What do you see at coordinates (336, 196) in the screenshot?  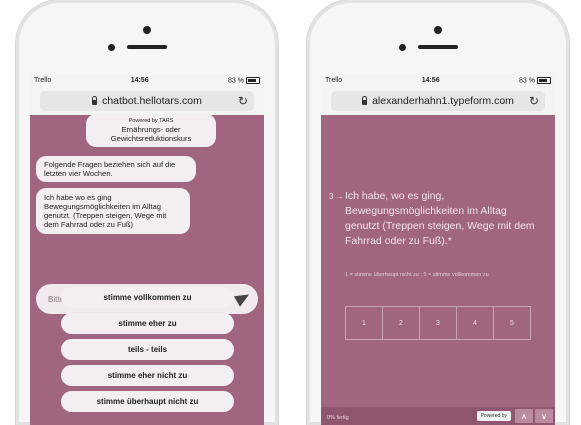 I see `question-number: 3 →` at bounding box center [336, 196].